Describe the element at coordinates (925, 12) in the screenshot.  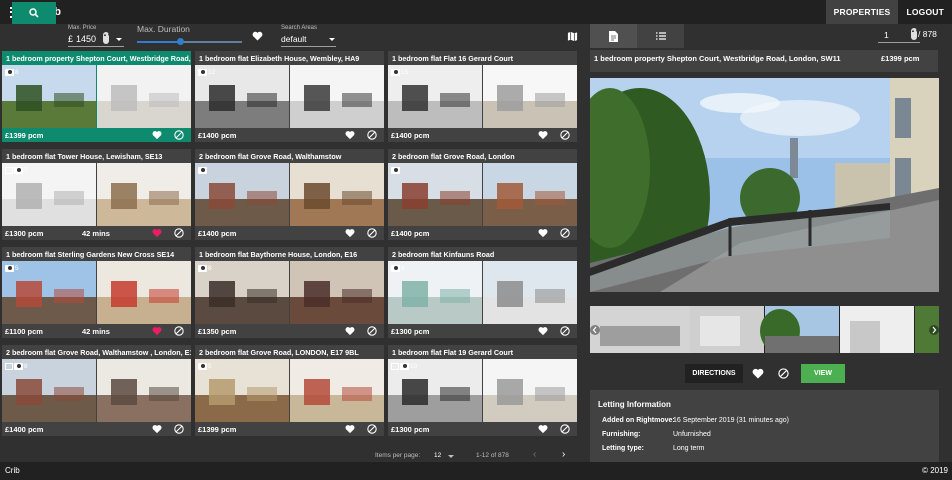
I see `nav-logout-button: LOGOUT` at that location.